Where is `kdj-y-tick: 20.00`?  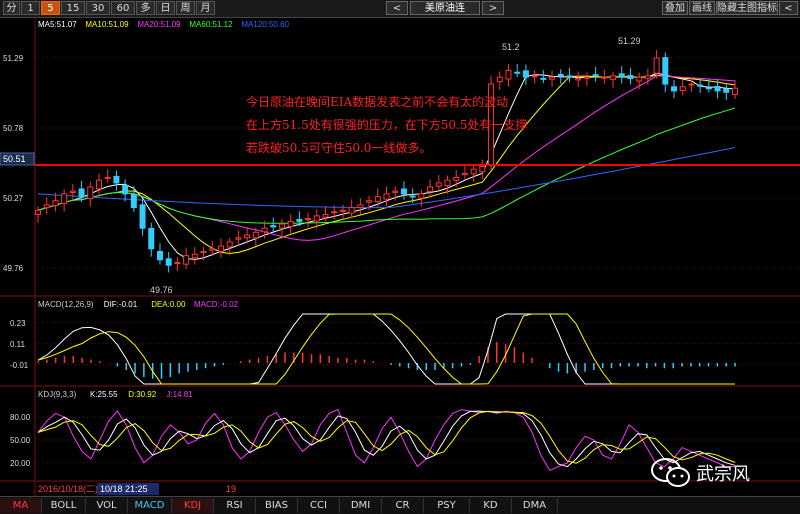
kdj-y-tick: 20.00 is located at coordinates (20, 463).